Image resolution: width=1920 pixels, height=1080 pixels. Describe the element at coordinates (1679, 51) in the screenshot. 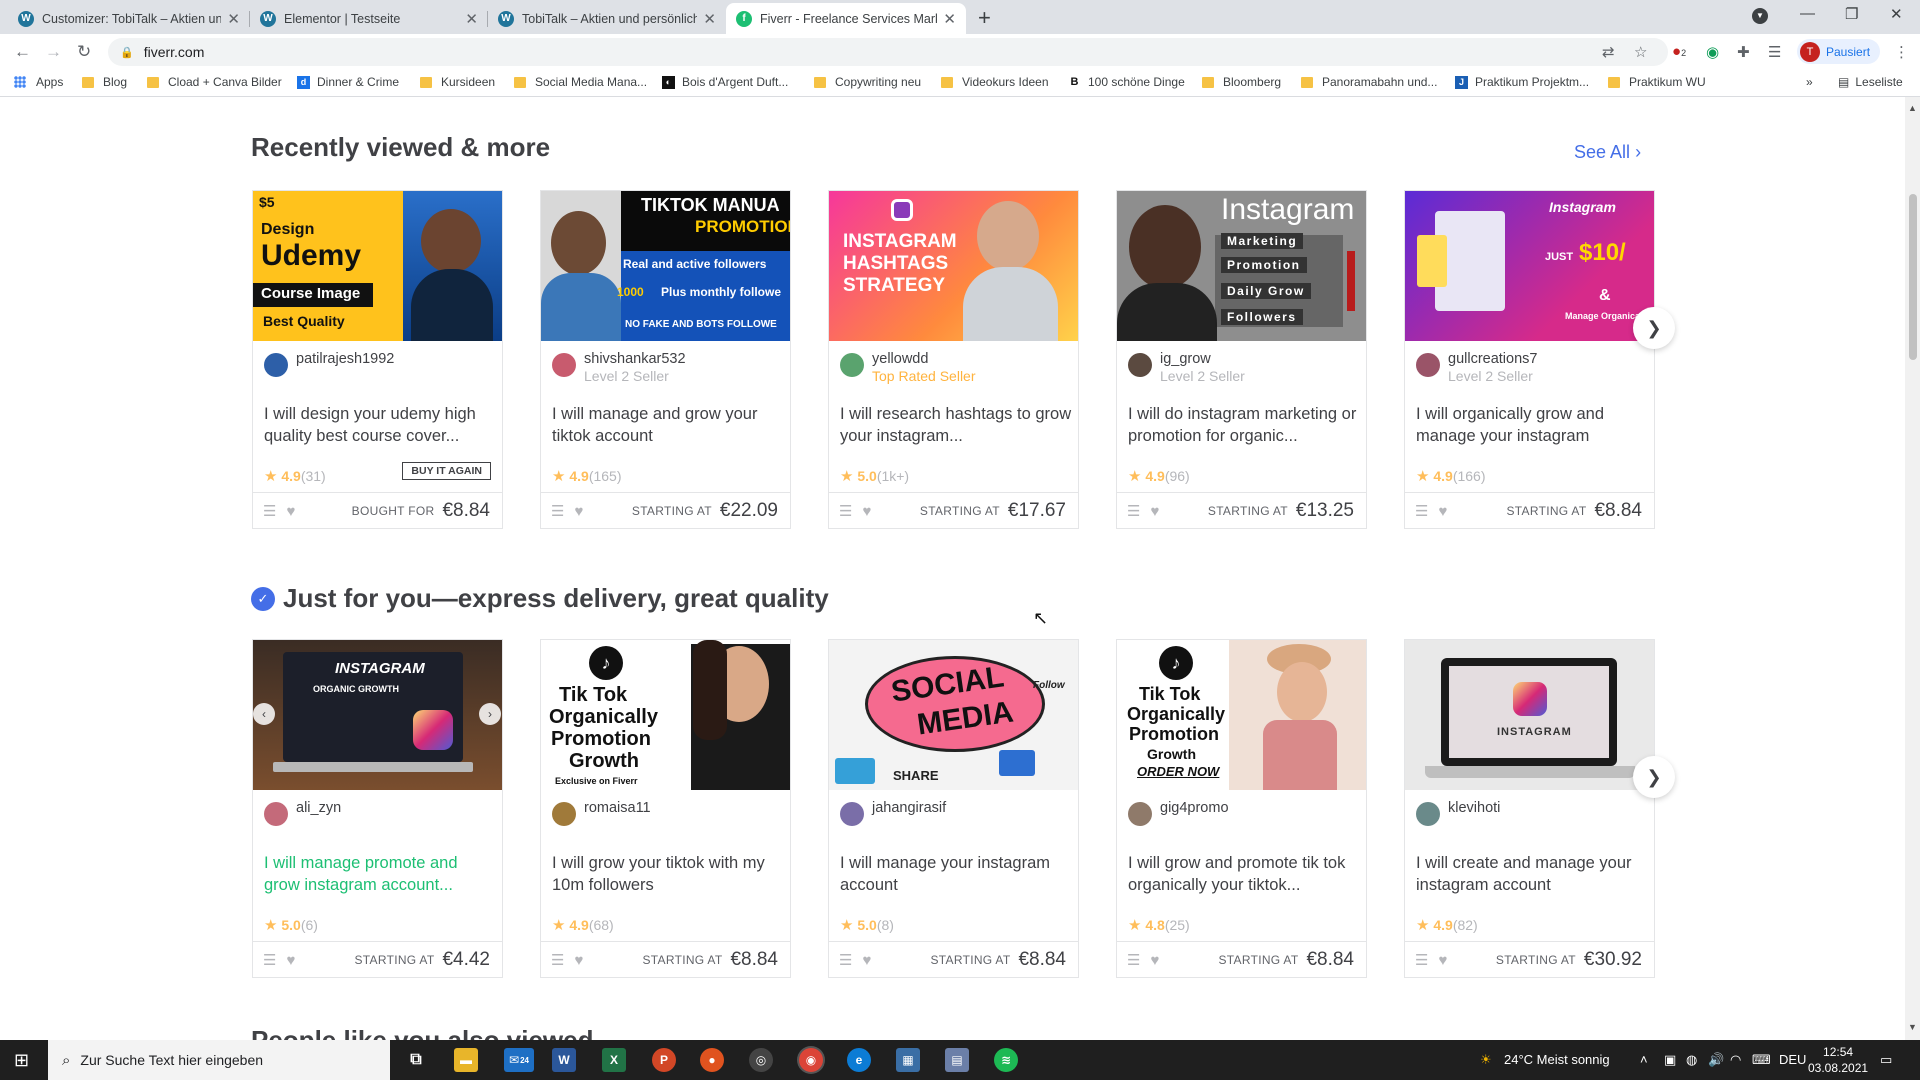

I see `extension-abp-icon: ●2` at that location.